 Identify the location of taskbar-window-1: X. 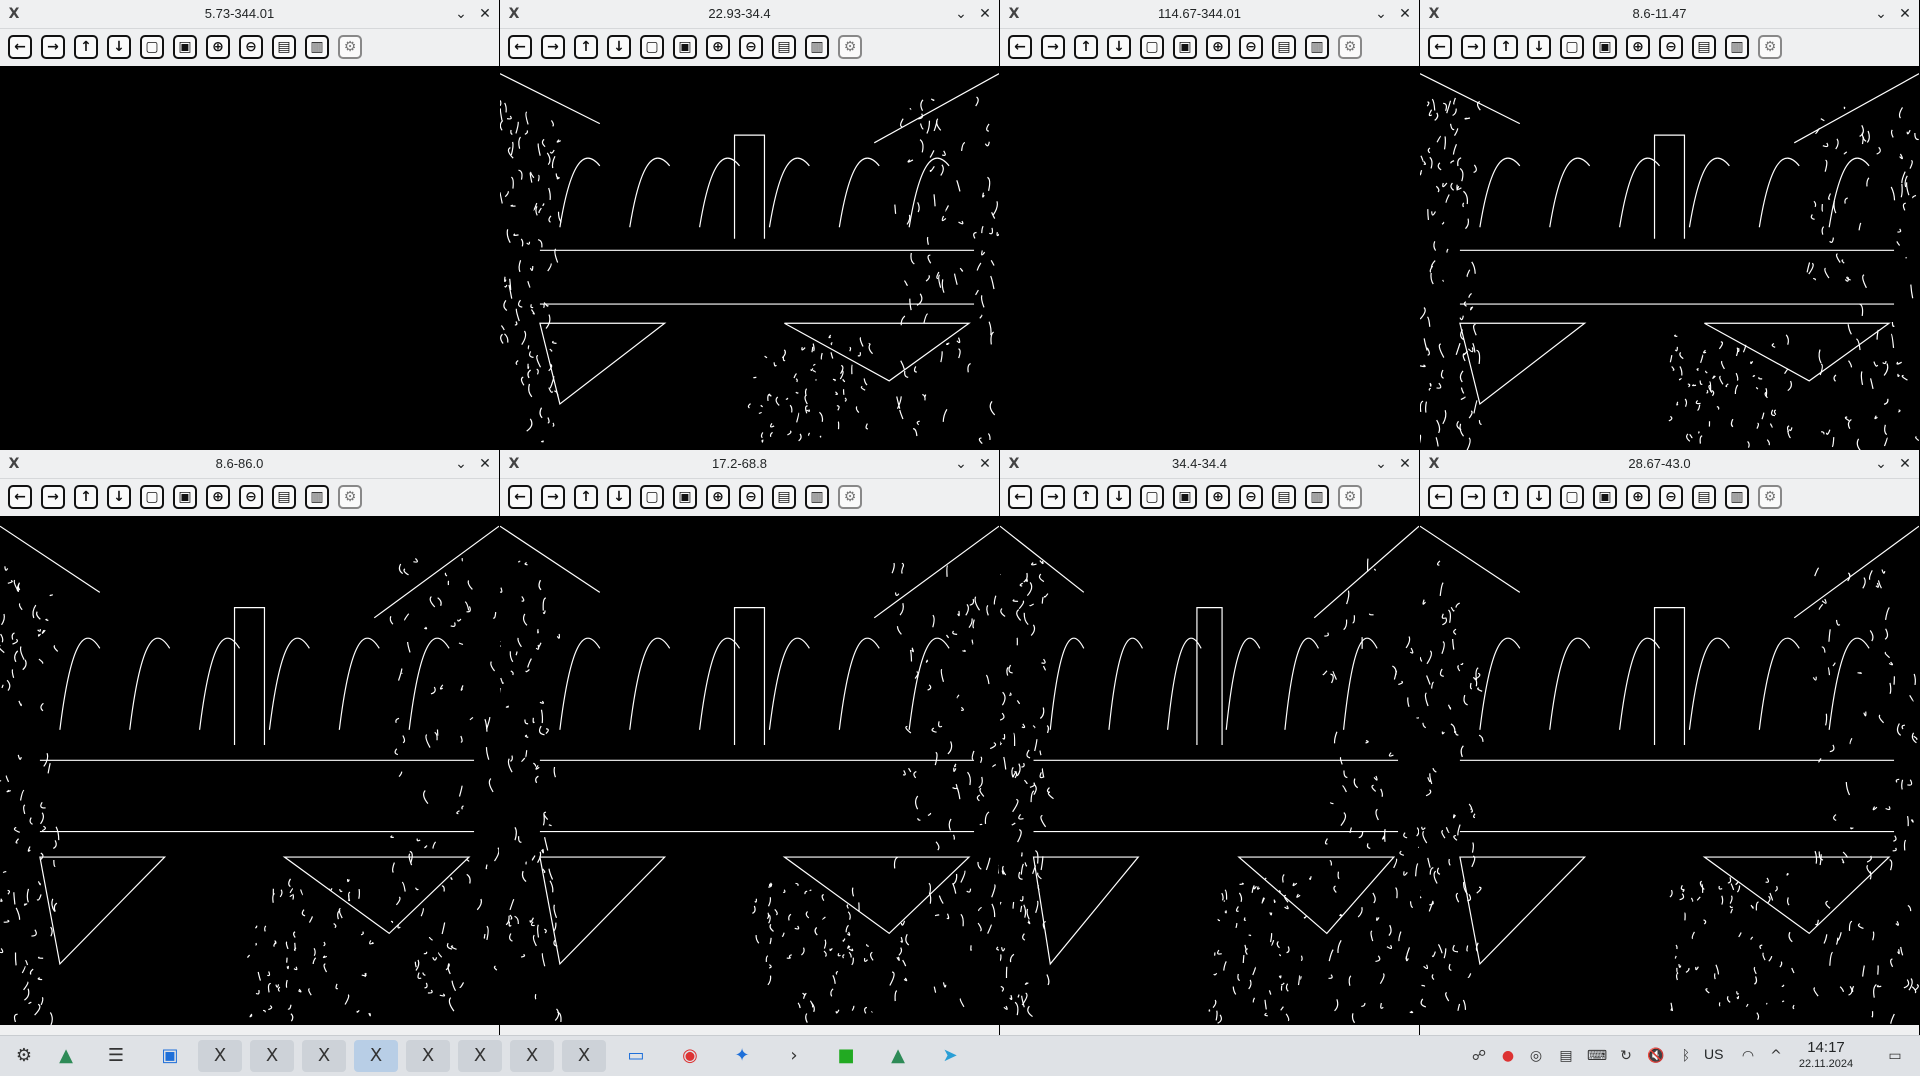
(220, 1056).